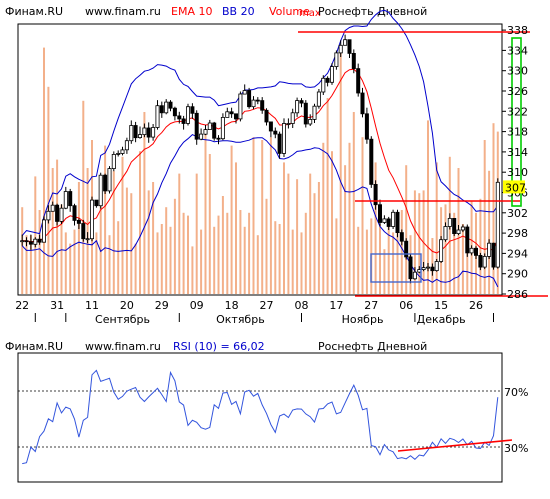  What do you see at coordinates (517, 71) in the screenshot?
I see `price-tick-label: 330` at bounding box center [517, 71].